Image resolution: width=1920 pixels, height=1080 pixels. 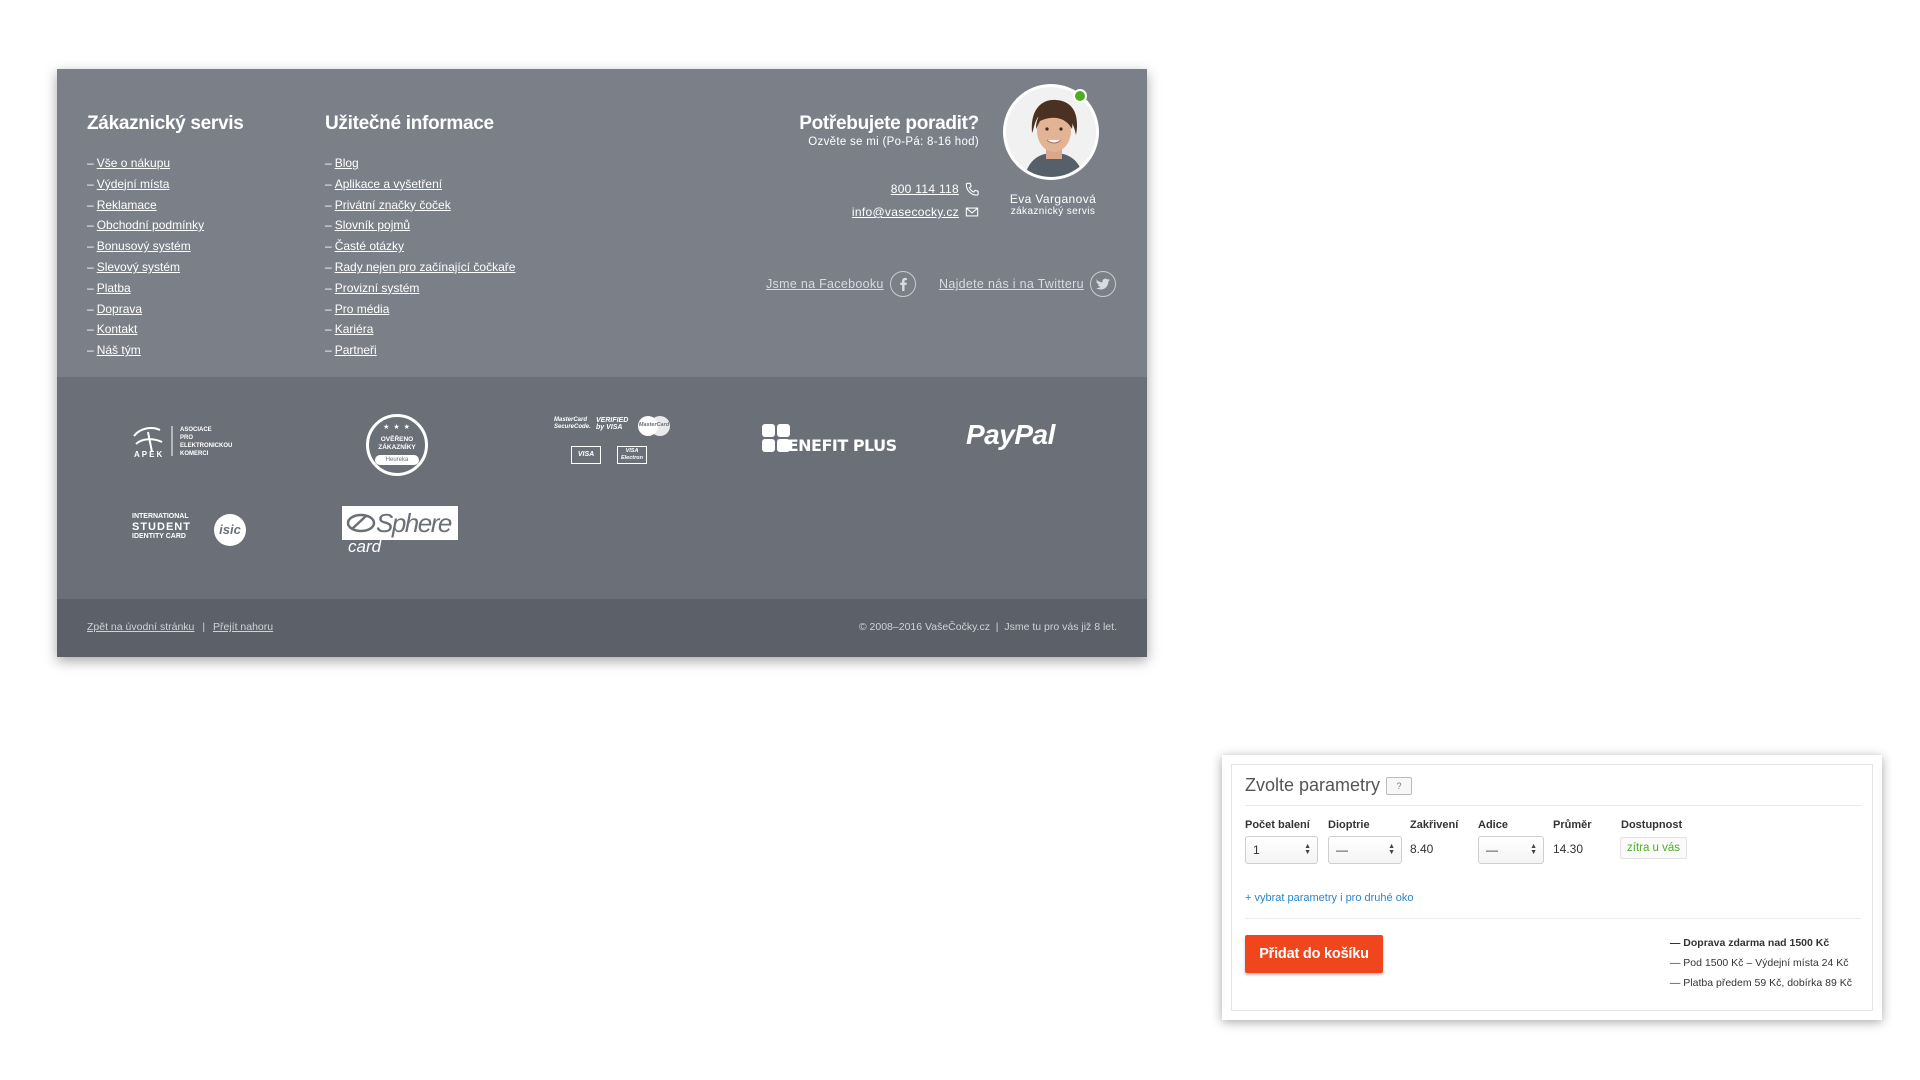 I want to click on benefit-plus-logo: BENEFIT PLUS, so click(x=829, y=441).